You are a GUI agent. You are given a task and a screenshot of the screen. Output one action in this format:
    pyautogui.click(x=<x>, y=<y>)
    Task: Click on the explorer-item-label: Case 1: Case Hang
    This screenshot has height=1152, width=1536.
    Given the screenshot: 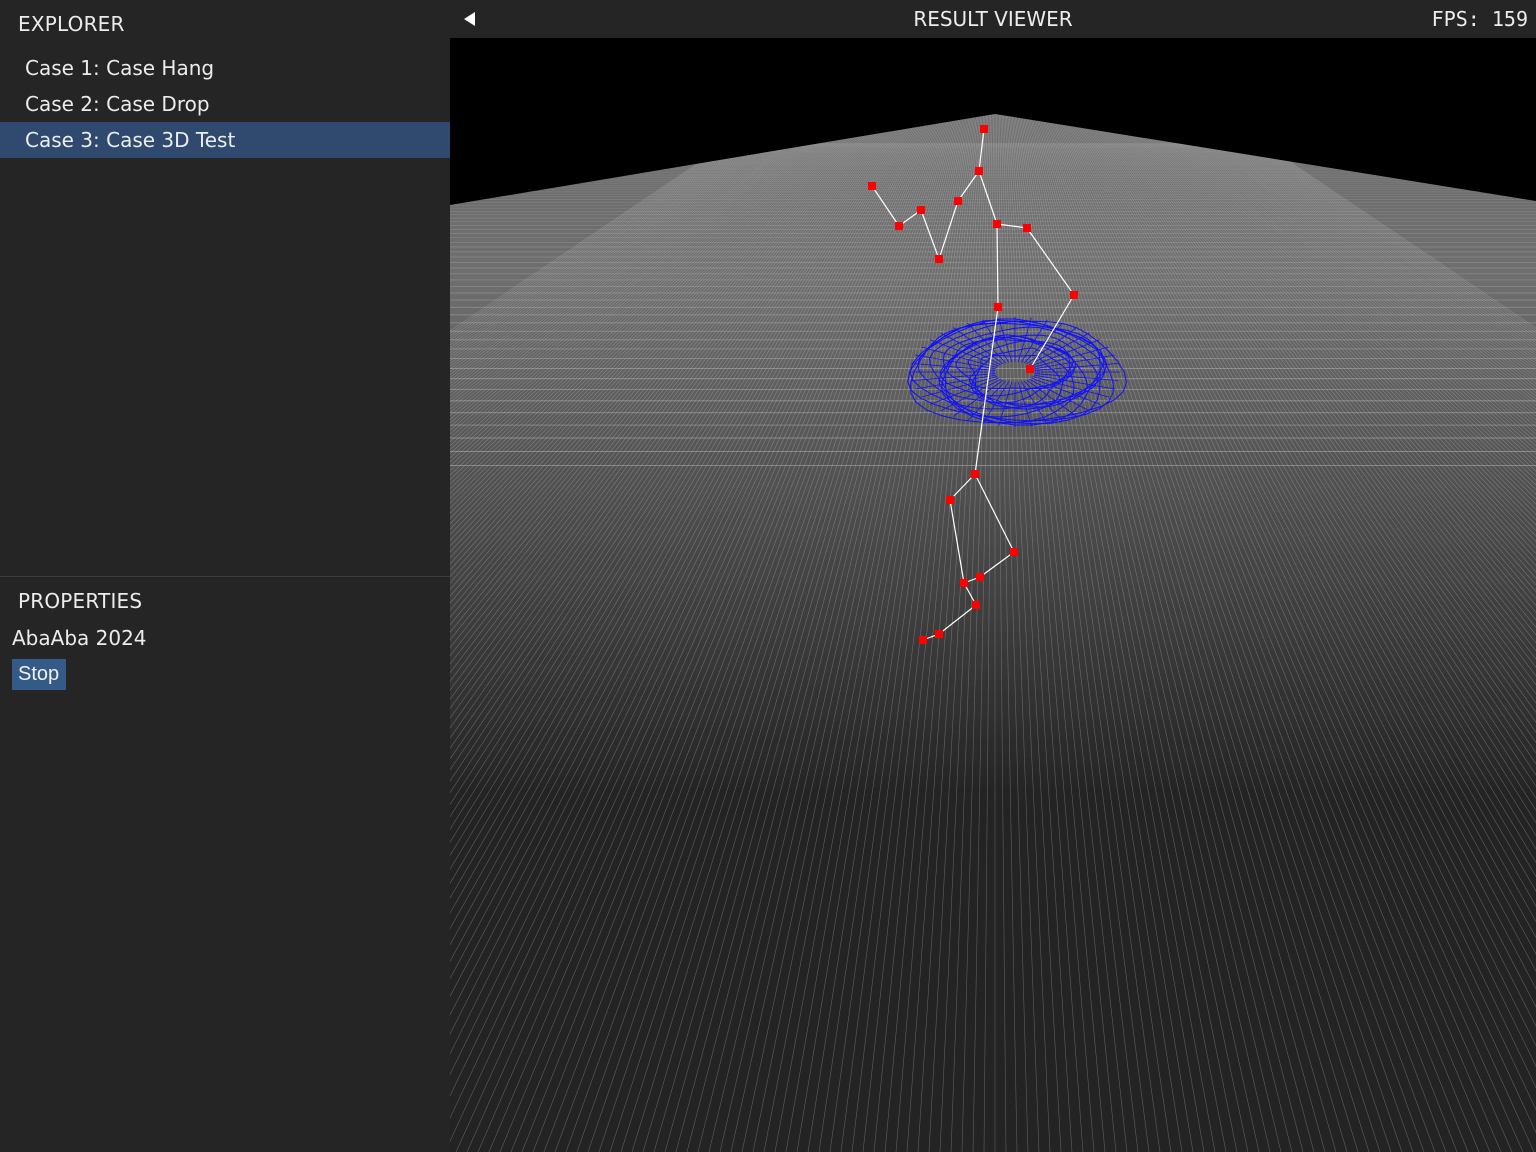 What is the action you would take?
    pyautogui.click(x=120, y=68)
    